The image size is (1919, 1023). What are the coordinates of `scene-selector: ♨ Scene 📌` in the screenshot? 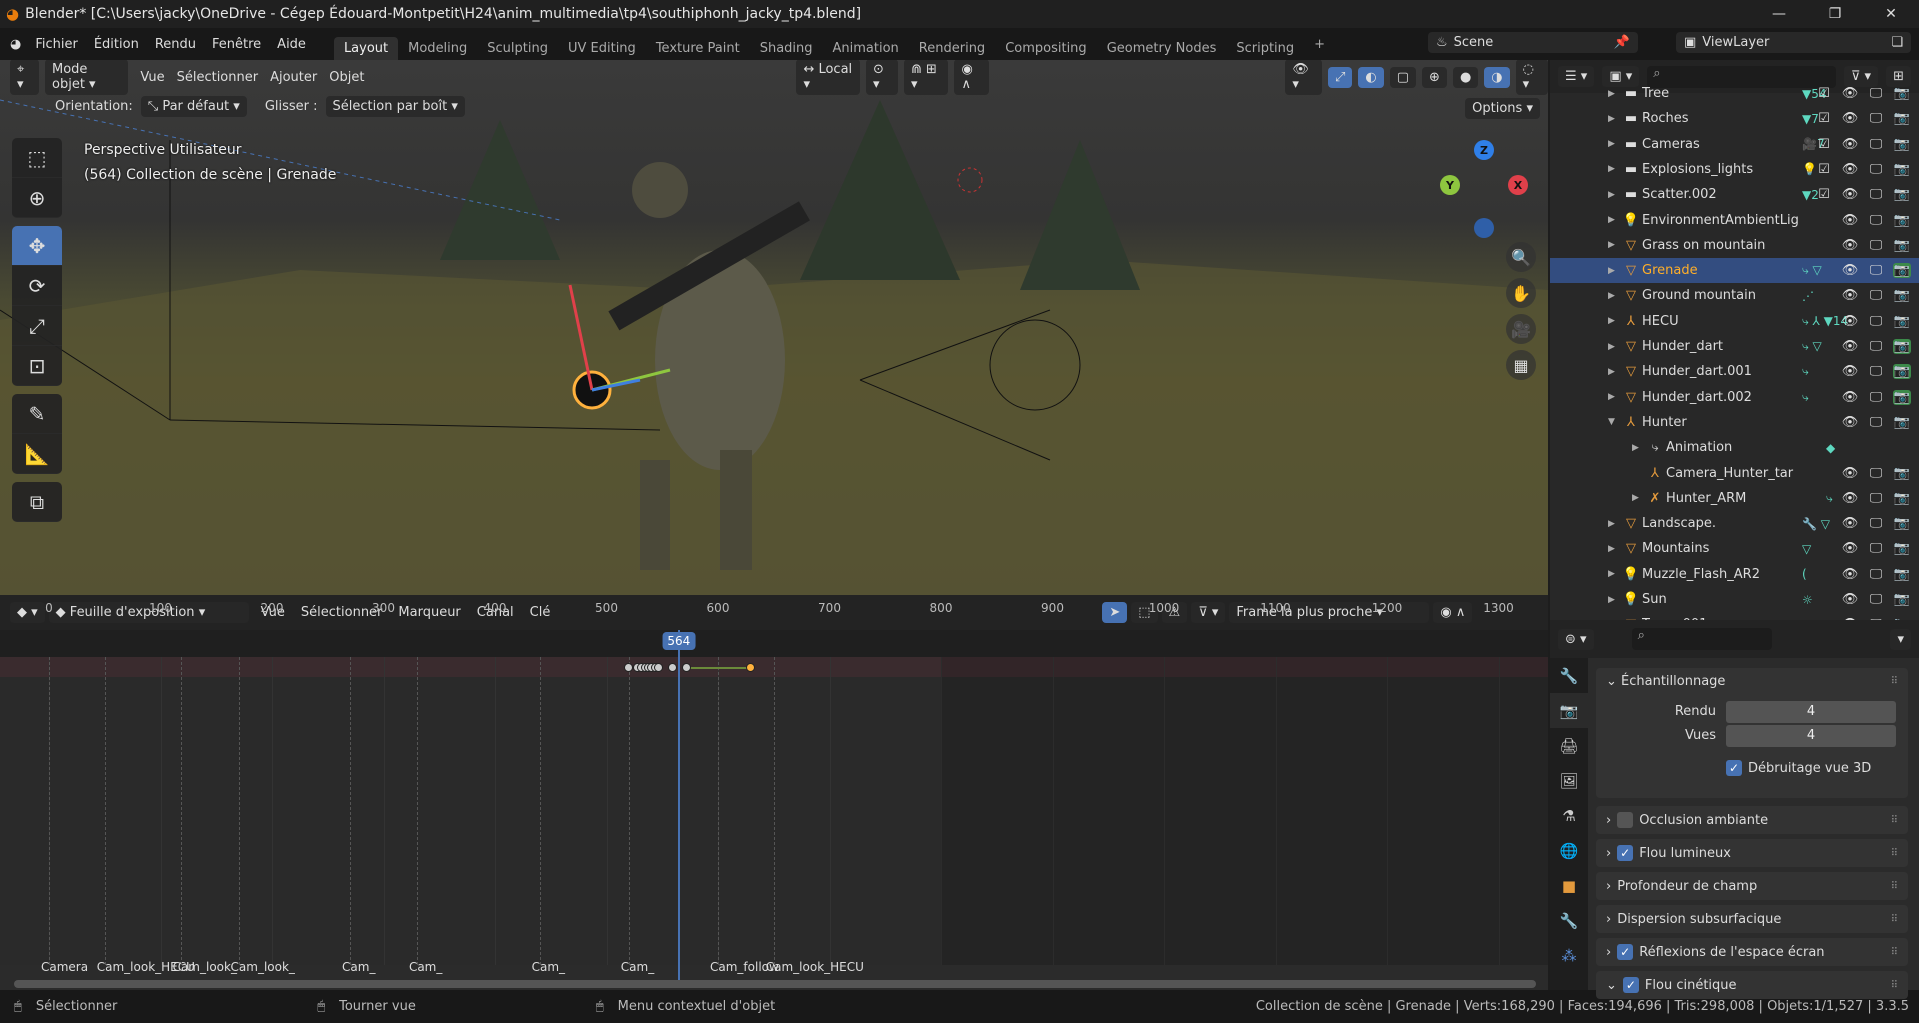 It's located at (1533, 42).